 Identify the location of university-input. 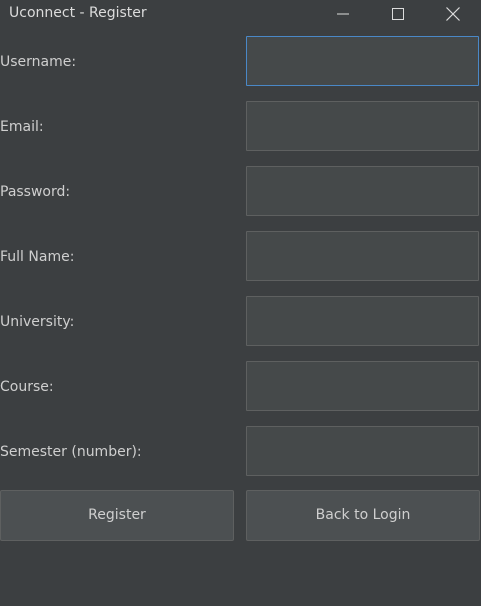
(362, 321).